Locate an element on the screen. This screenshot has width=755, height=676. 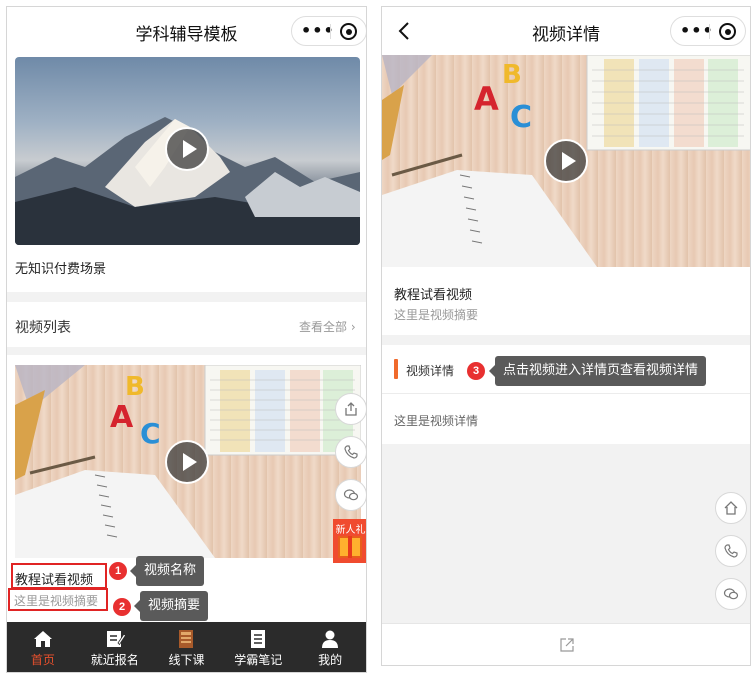
navbar: 学科辅导模板 ••• is located at coordinates (186, 31).